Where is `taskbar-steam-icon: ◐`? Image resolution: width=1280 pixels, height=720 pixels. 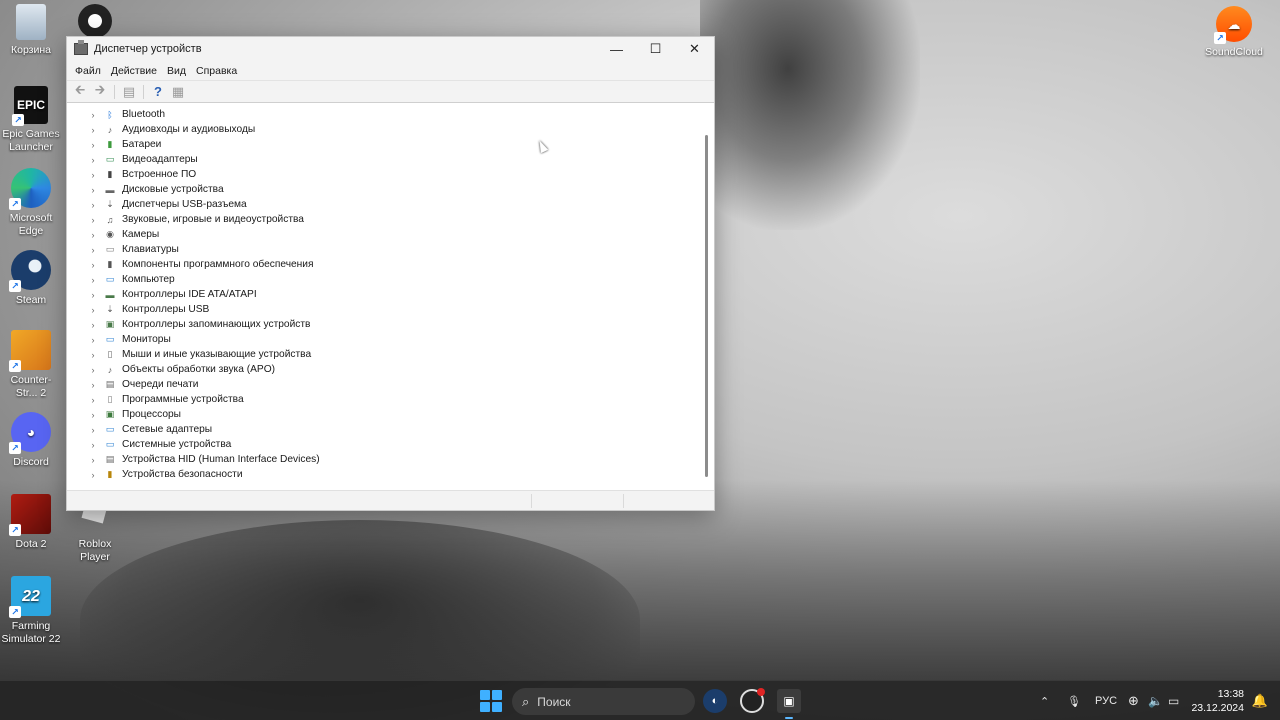
taskbar-steam-icon: ◐ is located at coordinates (715, 701).